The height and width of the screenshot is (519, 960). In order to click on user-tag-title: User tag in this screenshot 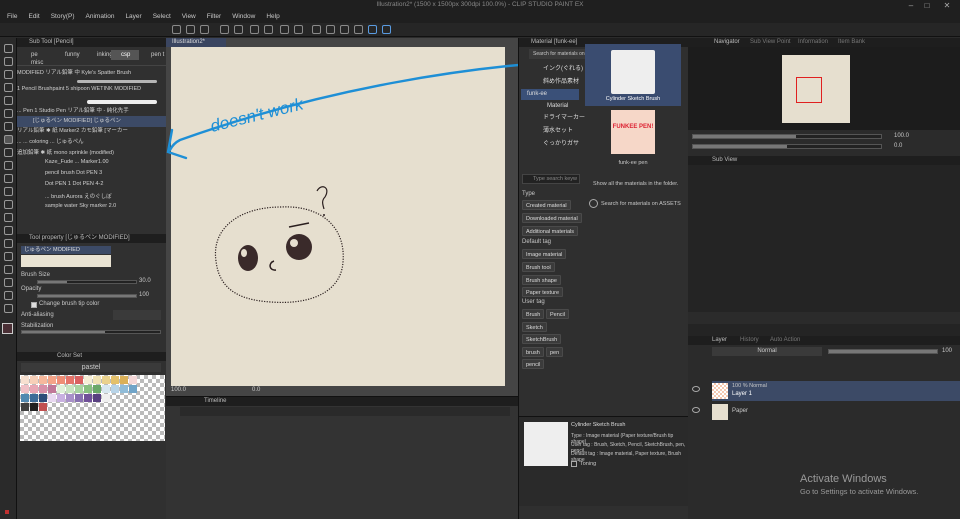, I will do `click(533, 302)`.